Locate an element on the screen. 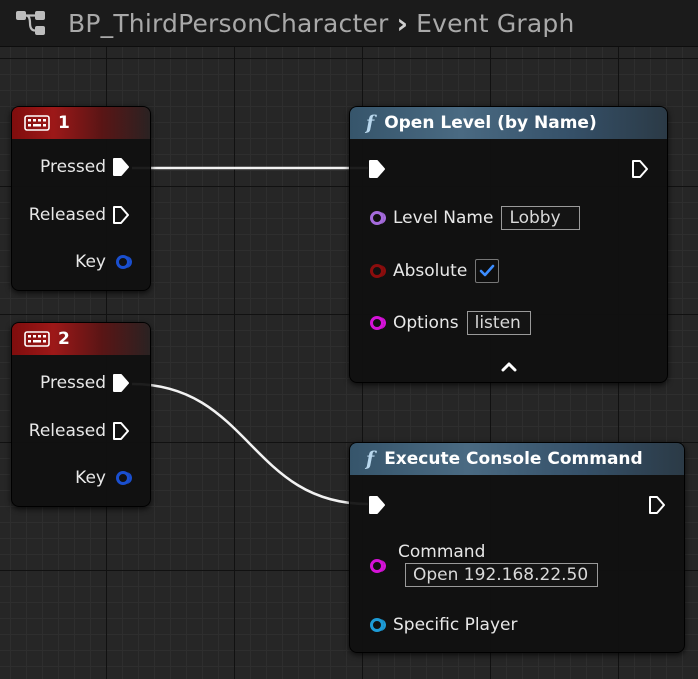 The image size is (698, 679). key-1-event-node: 1 Pressed Released Key is located at coordinates (81, 198).